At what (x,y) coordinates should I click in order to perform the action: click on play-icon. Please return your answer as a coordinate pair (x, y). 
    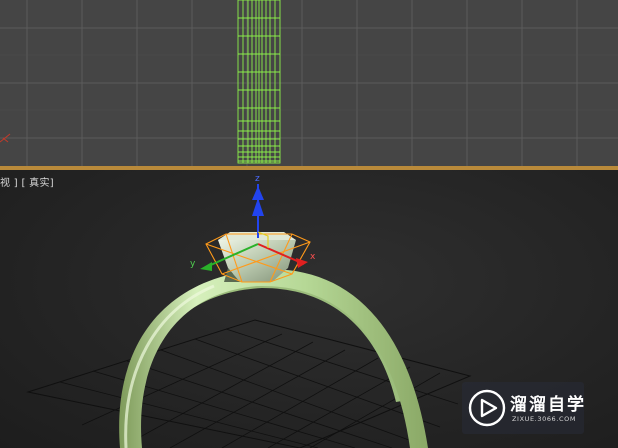
    Looking at the image, I should click on (487, 408).